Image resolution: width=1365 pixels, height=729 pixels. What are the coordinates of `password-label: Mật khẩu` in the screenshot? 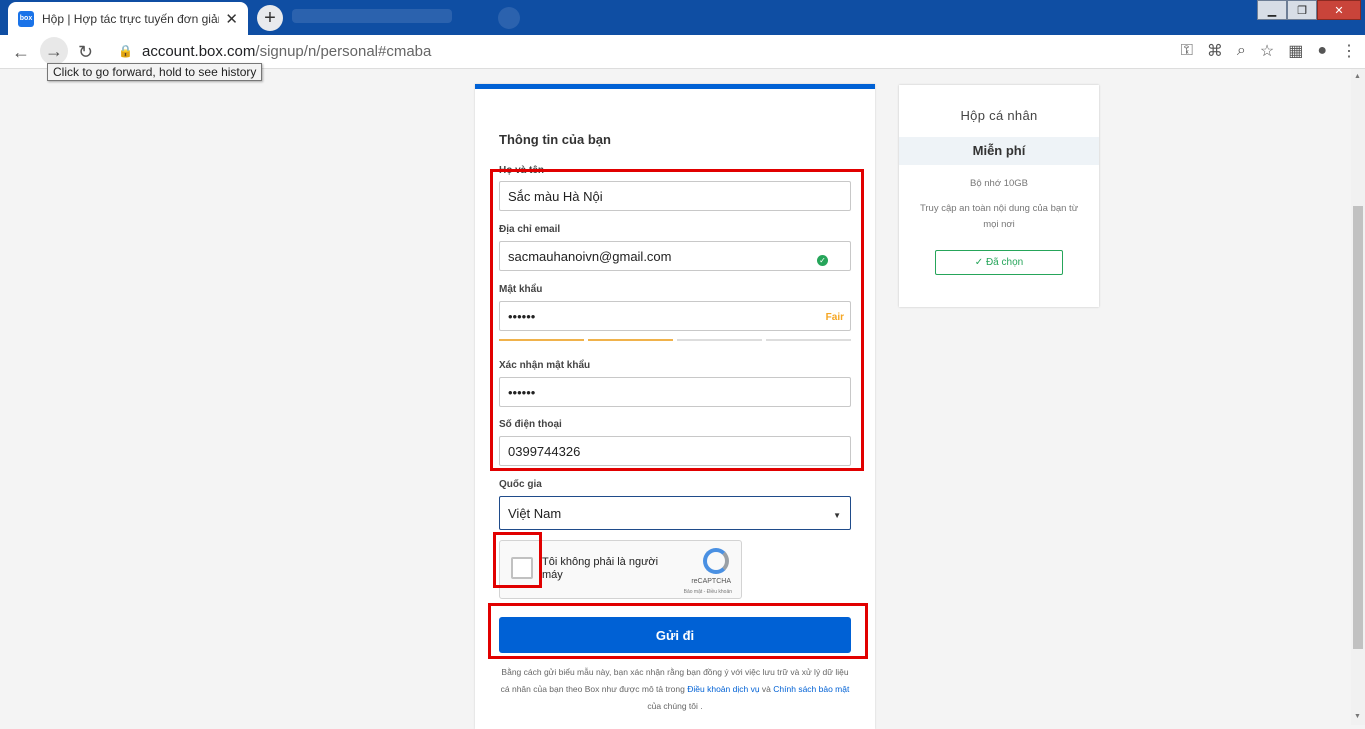 It's located at (521, 289).